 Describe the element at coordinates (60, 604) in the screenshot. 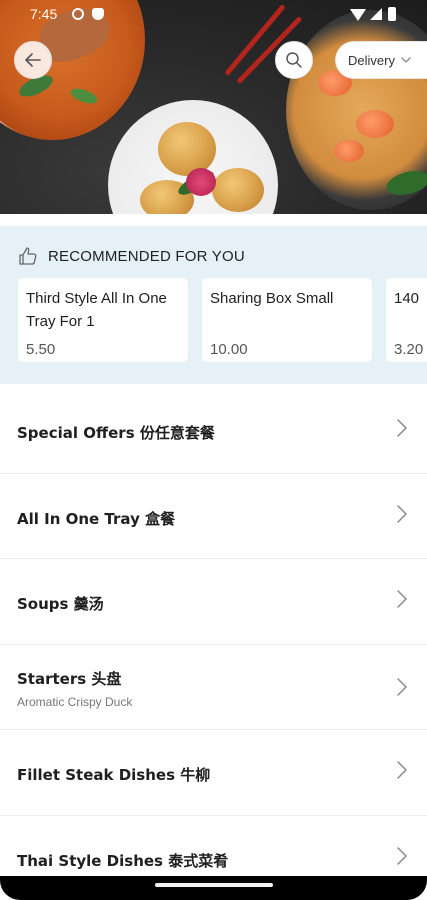

I see `category-title: Soups 羹汤` at that location.